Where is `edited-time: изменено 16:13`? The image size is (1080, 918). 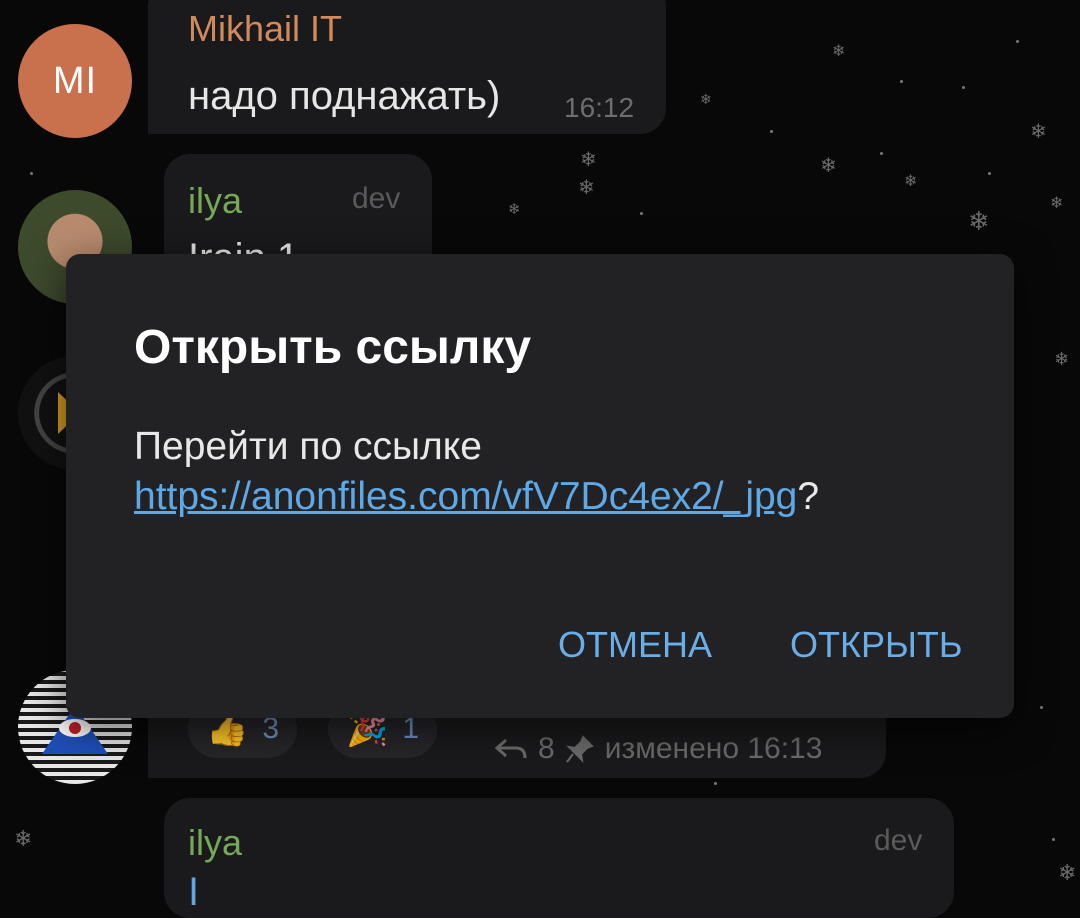 edited-time: изменено 16:13 is located at coordinates (713, 748).